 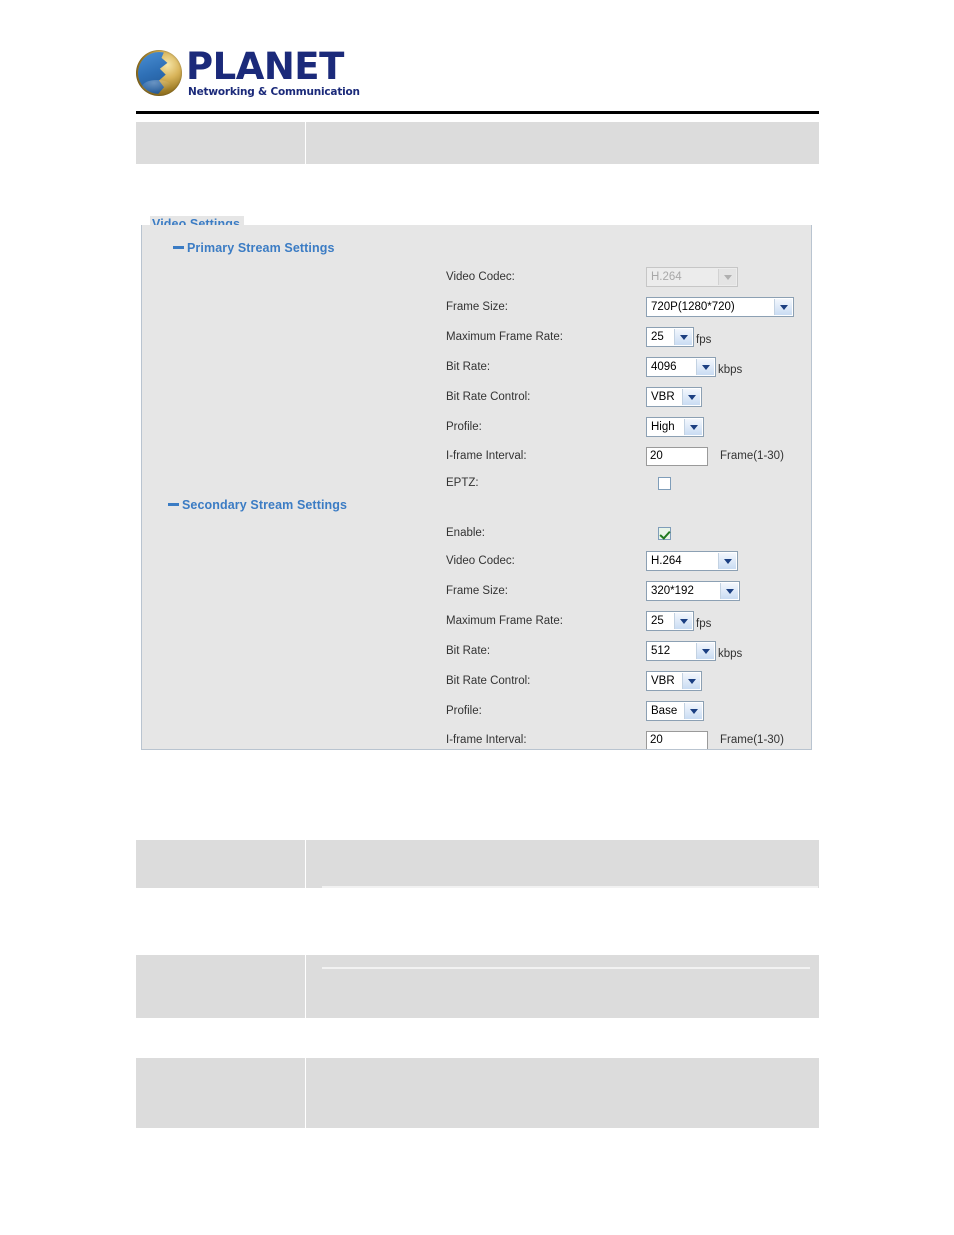 What do you see at coordinates (626, 711) in the screenshot?
I see `row-secondary-profile: Profile: Base` at bounding box center [626, 711].